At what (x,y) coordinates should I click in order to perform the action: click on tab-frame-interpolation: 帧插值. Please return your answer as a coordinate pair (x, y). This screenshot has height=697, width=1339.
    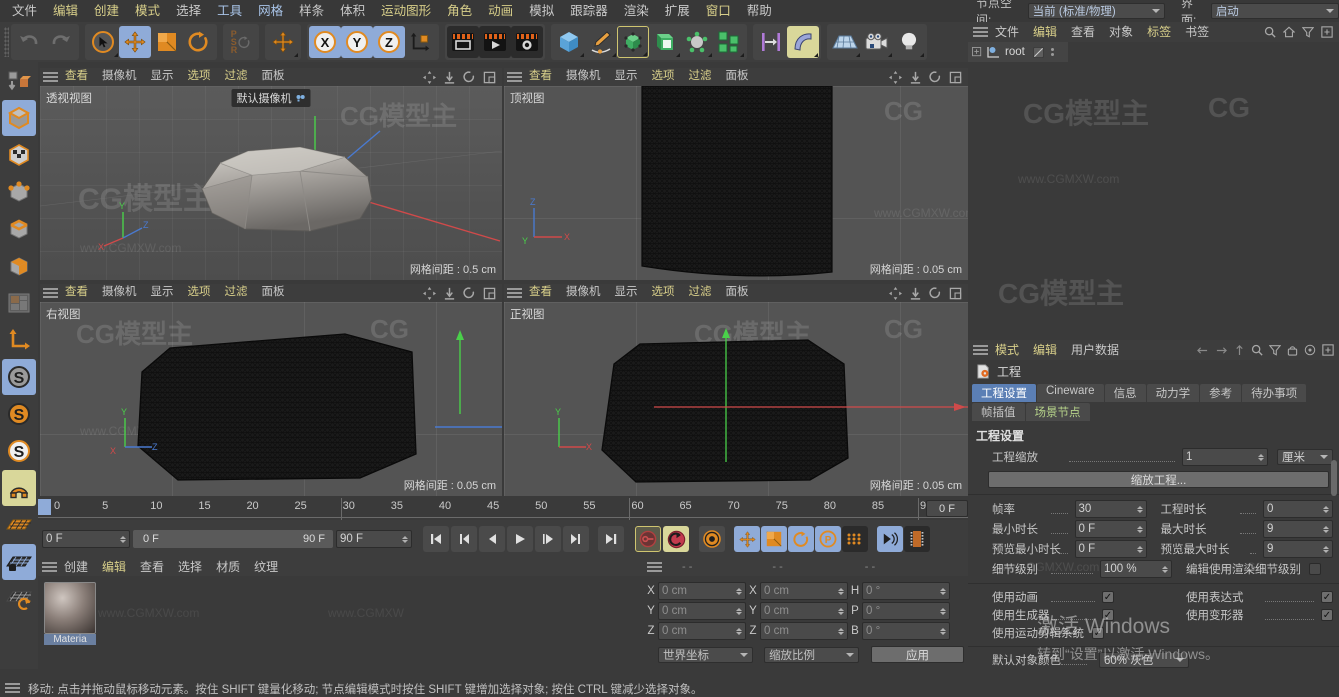
    Looking at the image, I should click on (998, 412).